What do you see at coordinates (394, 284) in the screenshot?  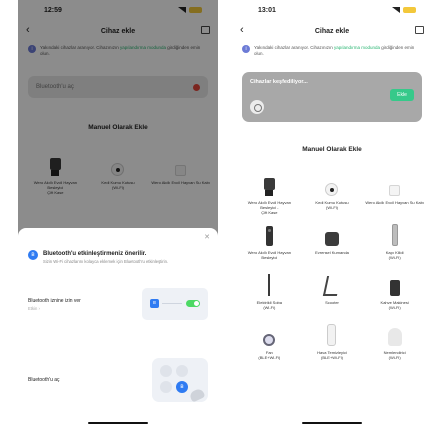 I see `coffee-machine-icon` at bounding box center [394, 284].